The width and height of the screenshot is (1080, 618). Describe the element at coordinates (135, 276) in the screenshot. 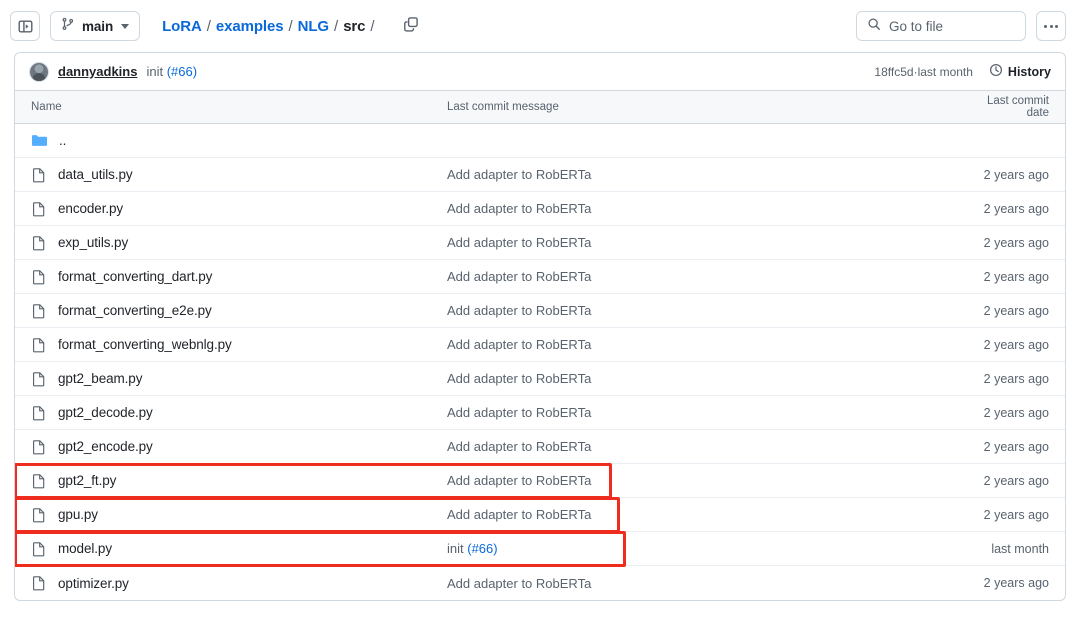

I see `file-name-link: format_converting_dart.py` at that location.